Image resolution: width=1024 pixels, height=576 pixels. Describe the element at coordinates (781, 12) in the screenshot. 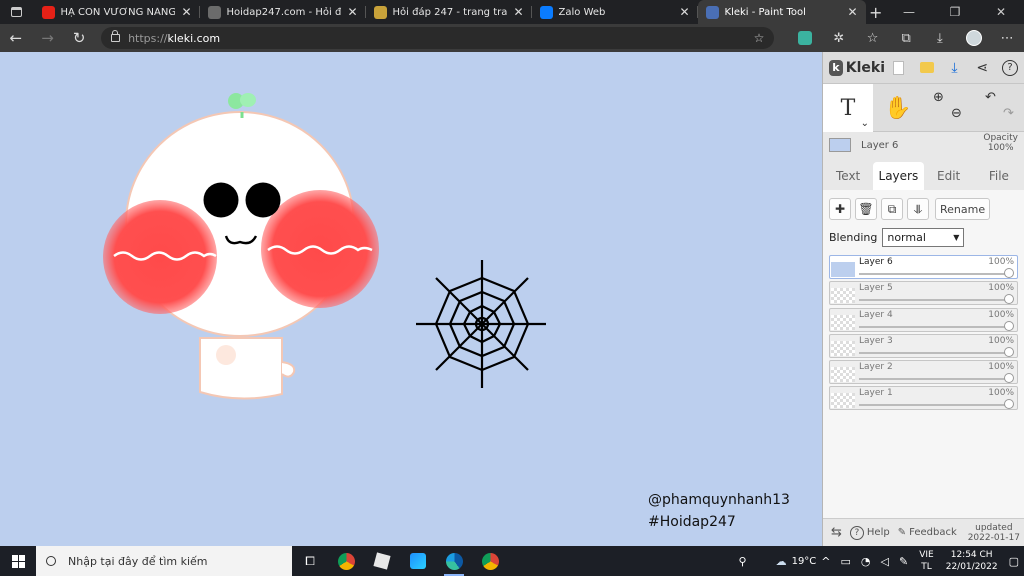

I see `browser-tab: Kleki - Paint Tool ✕` at that location.